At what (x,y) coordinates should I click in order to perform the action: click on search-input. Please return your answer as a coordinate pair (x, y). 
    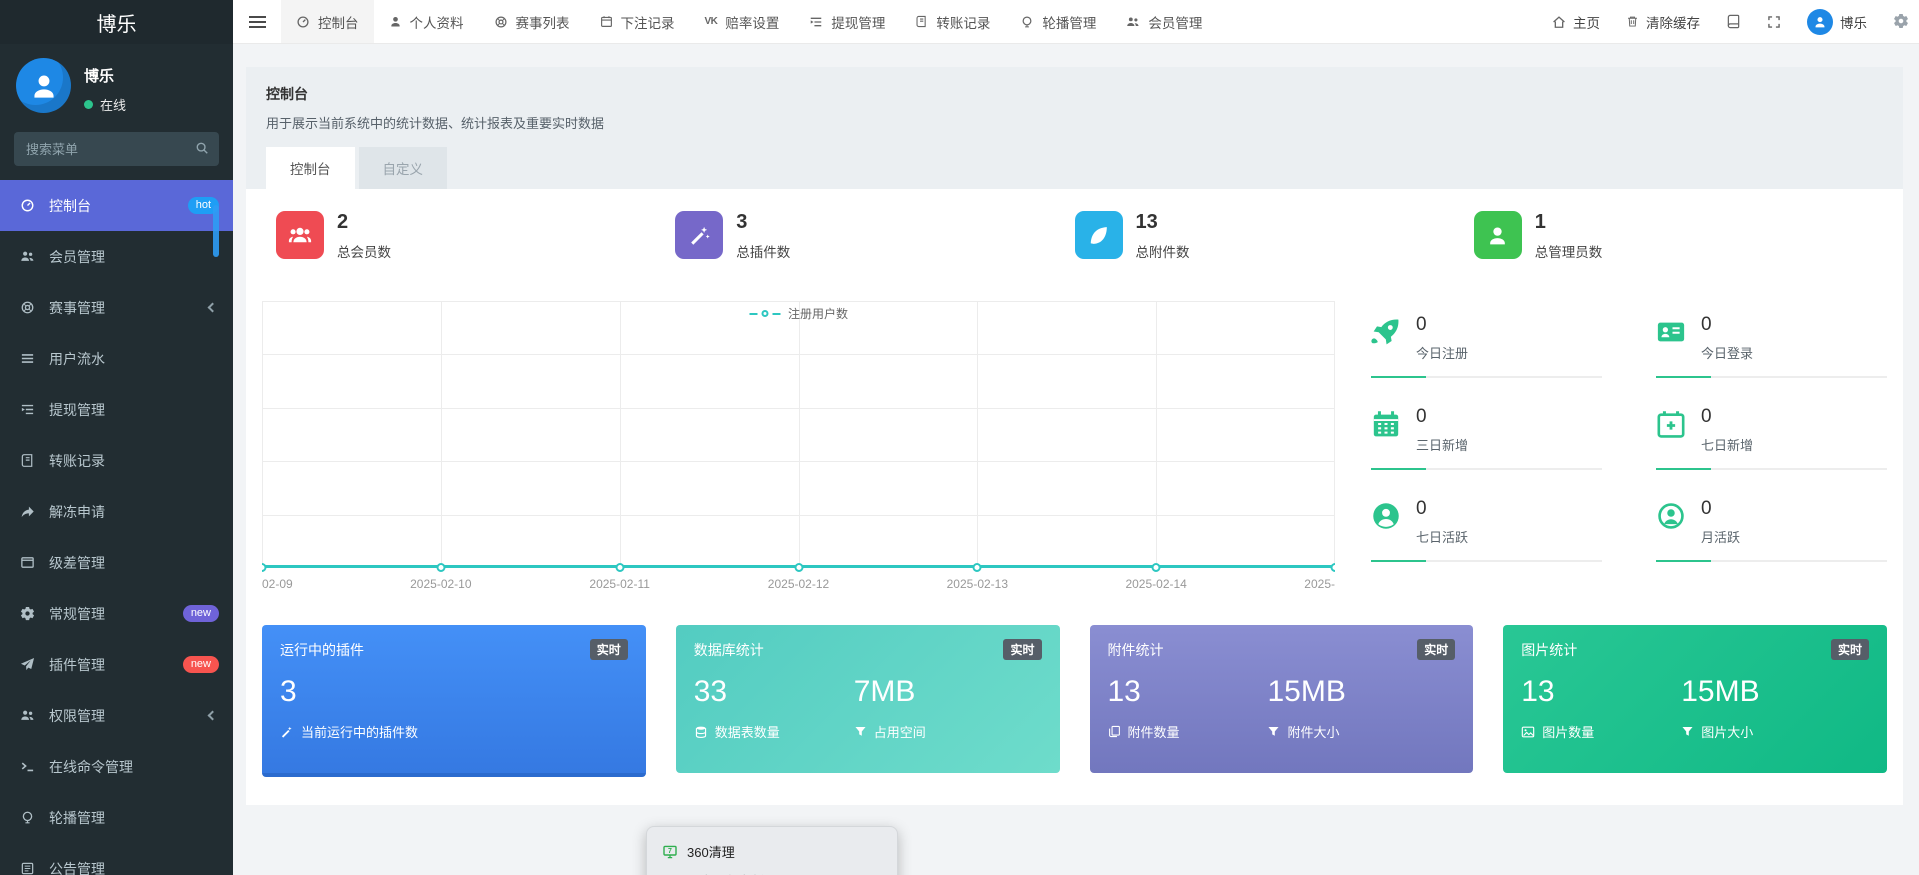
    Looking at the image, I should click on (116, 149).